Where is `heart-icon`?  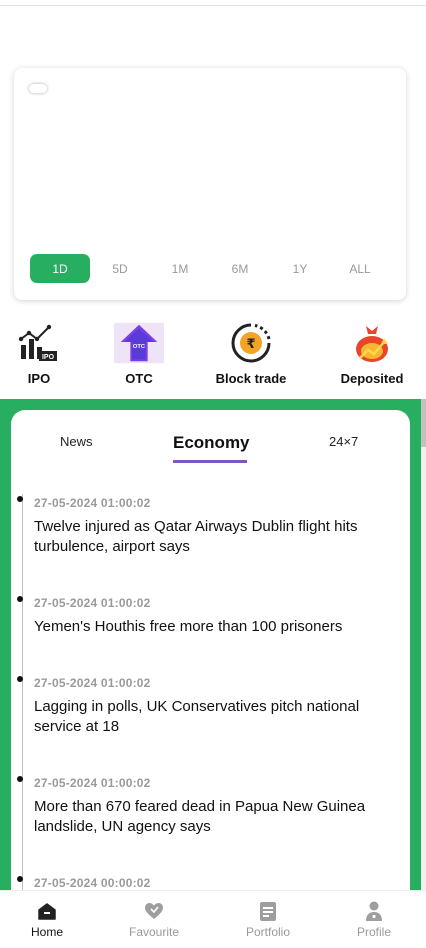
heart-icon is located at coordinates (154, 911).